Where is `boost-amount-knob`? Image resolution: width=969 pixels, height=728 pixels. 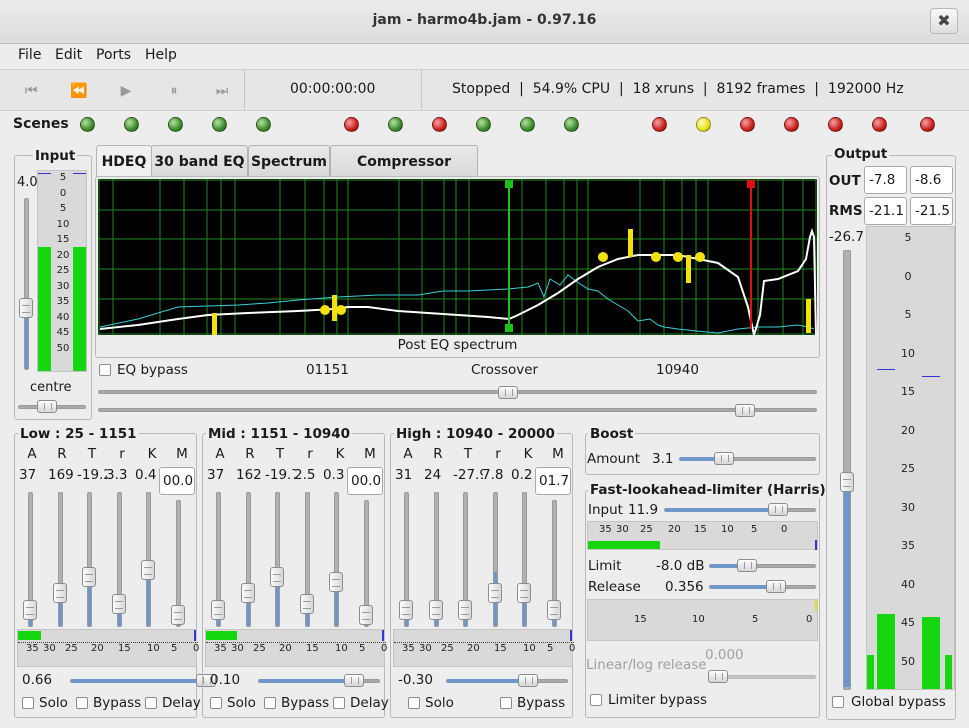 boost-amount-knob is located at coordinates (724, 458).